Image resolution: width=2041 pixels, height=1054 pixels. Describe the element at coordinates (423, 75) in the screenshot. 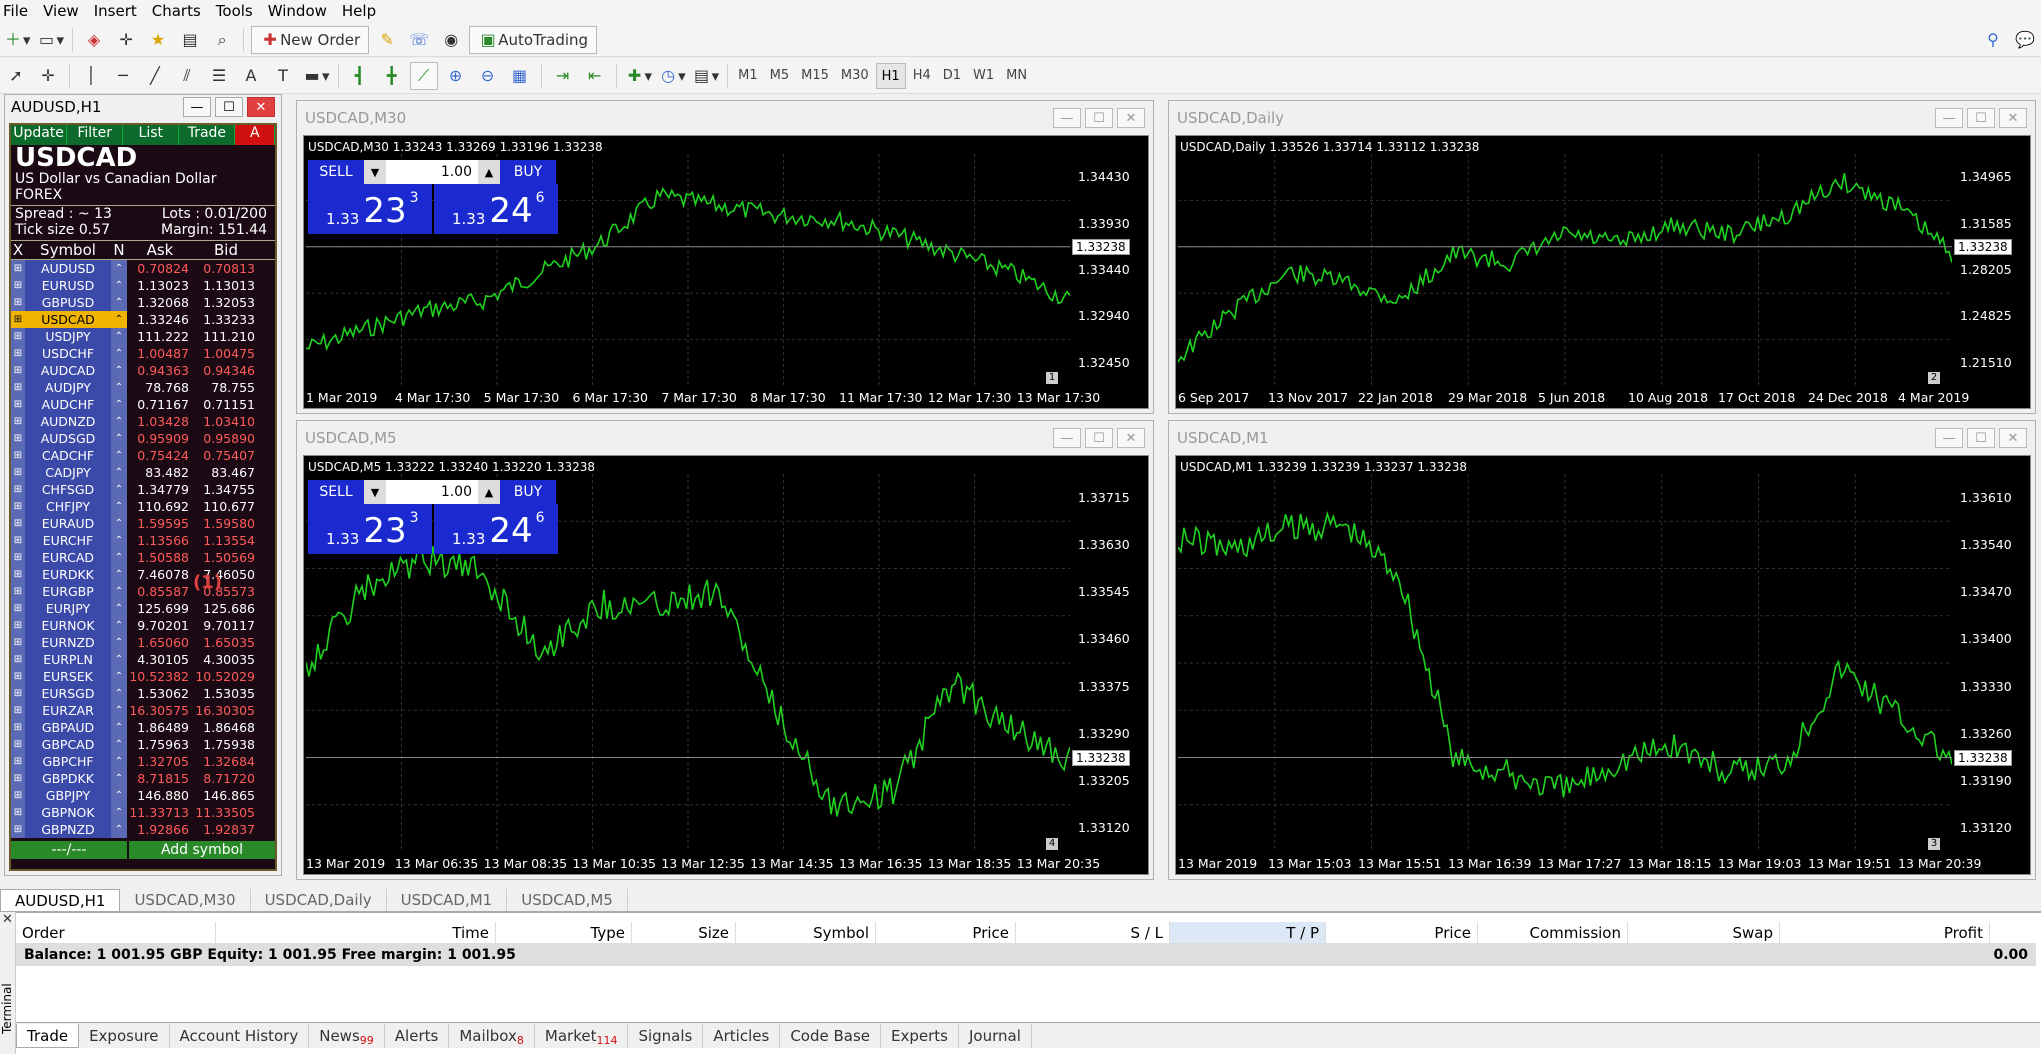

I see `line-chart-button: ⟋` at that location.